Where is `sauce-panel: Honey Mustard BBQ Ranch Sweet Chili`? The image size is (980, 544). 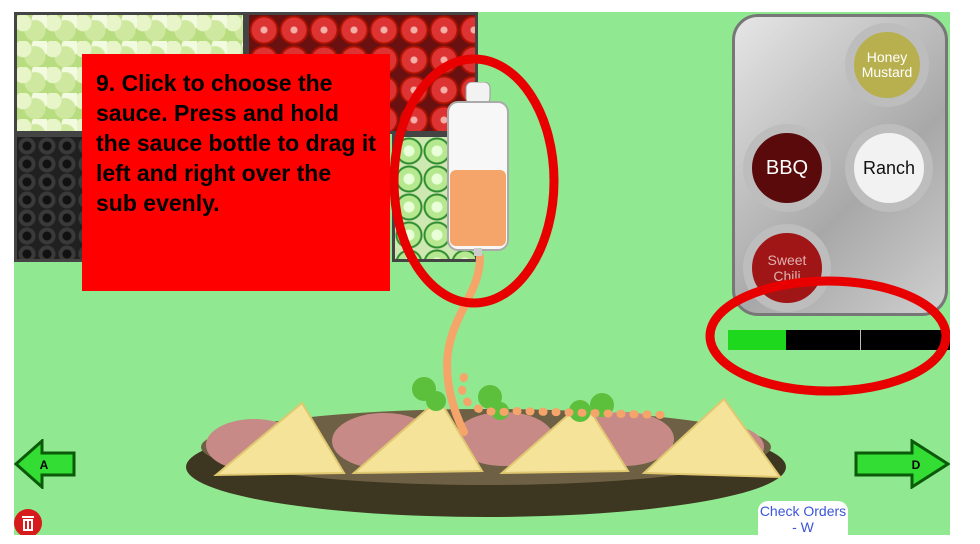 sauce-panel: Honey Mustard BBQ Ranch Sweet Chili is located at coordinates (840, 165).